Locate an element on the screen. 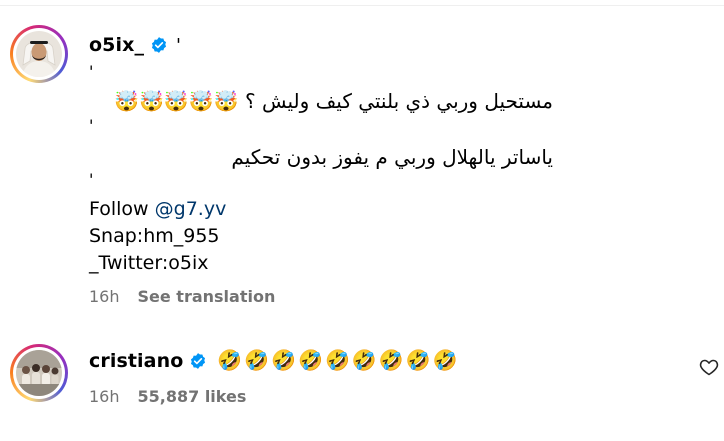 Image resolution: width=724 pixels, height=441 pixels. heart-icon is located at coordinates (709, 367).